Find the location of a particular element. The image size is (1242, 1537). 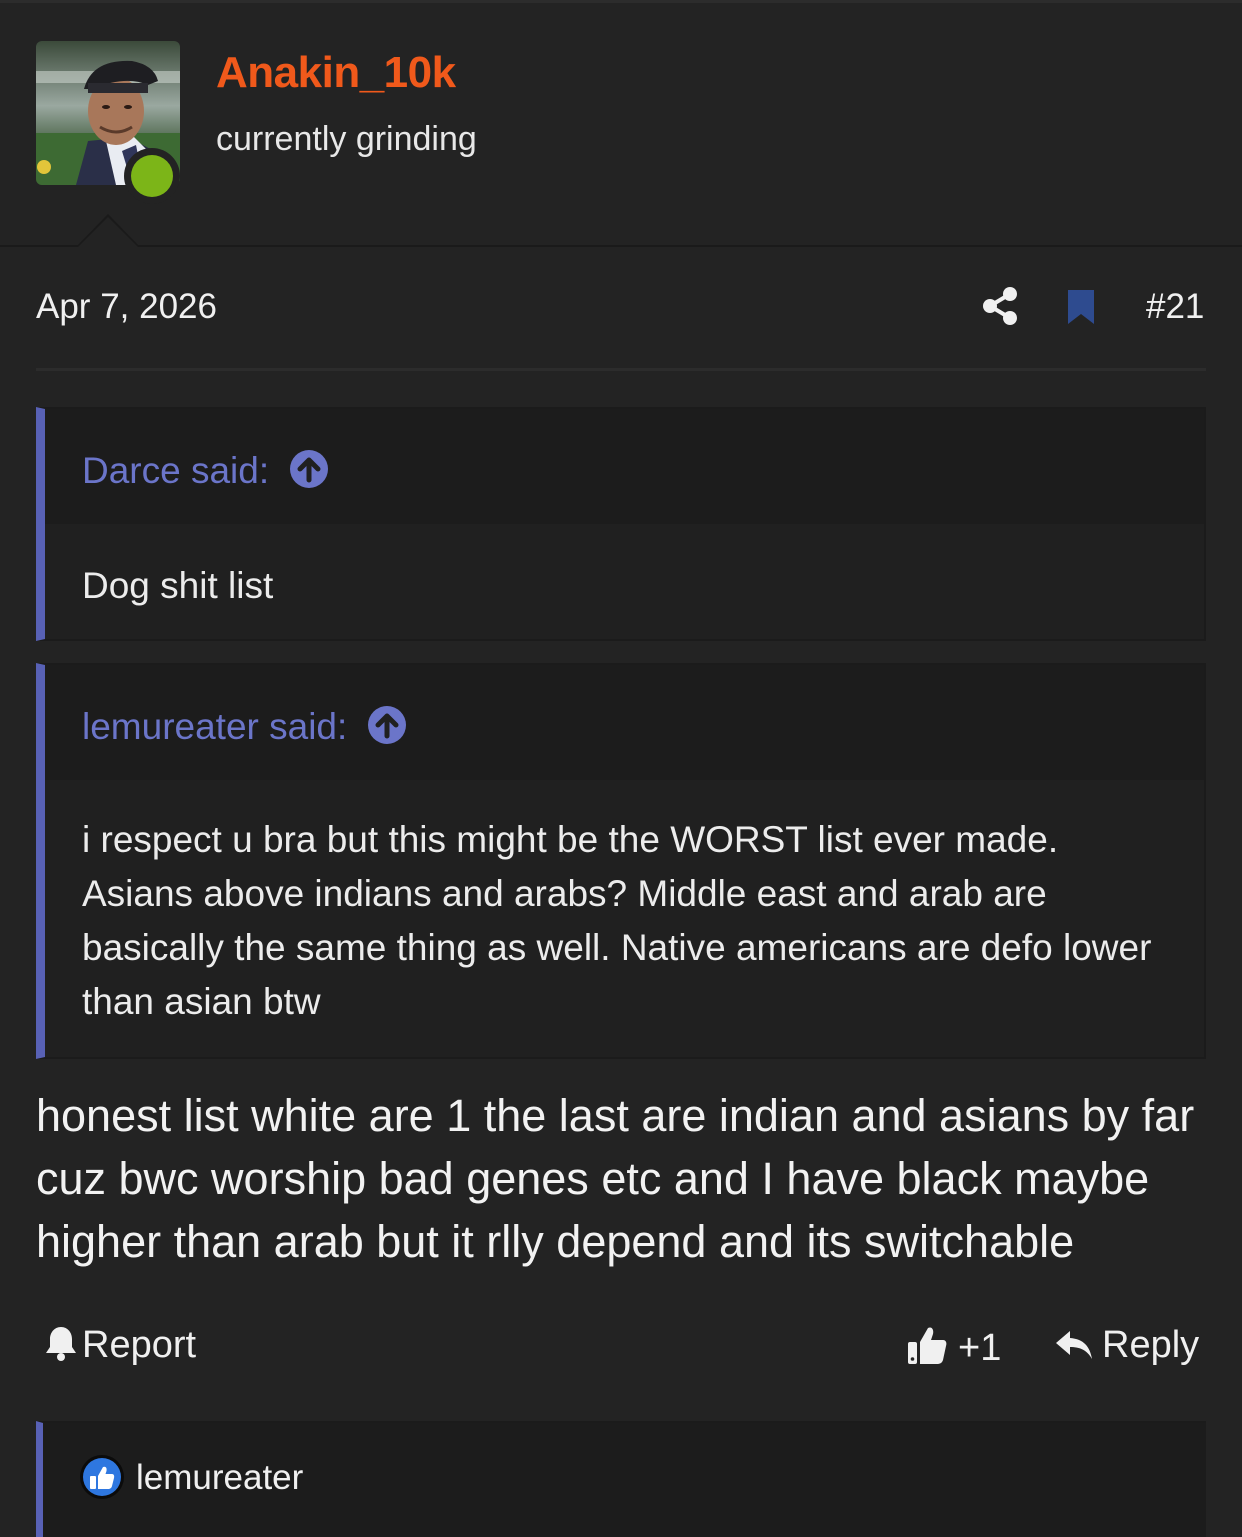

quote-attribution: lemureater said: is located at coordinates (244, 726).